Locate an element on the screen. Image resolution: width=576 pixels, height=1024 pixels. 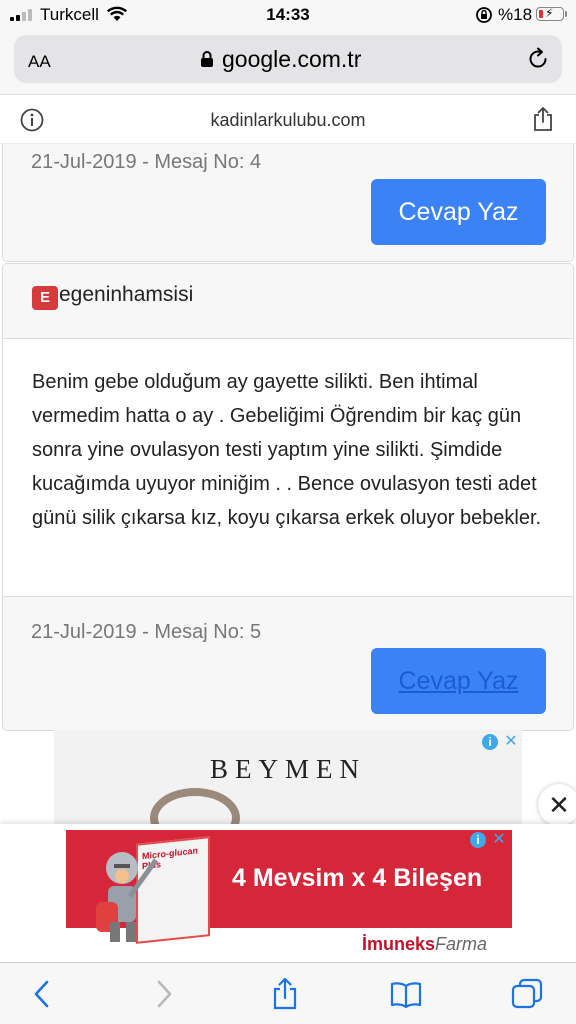
chevron-left-icon is located at coordinates (43, 994).